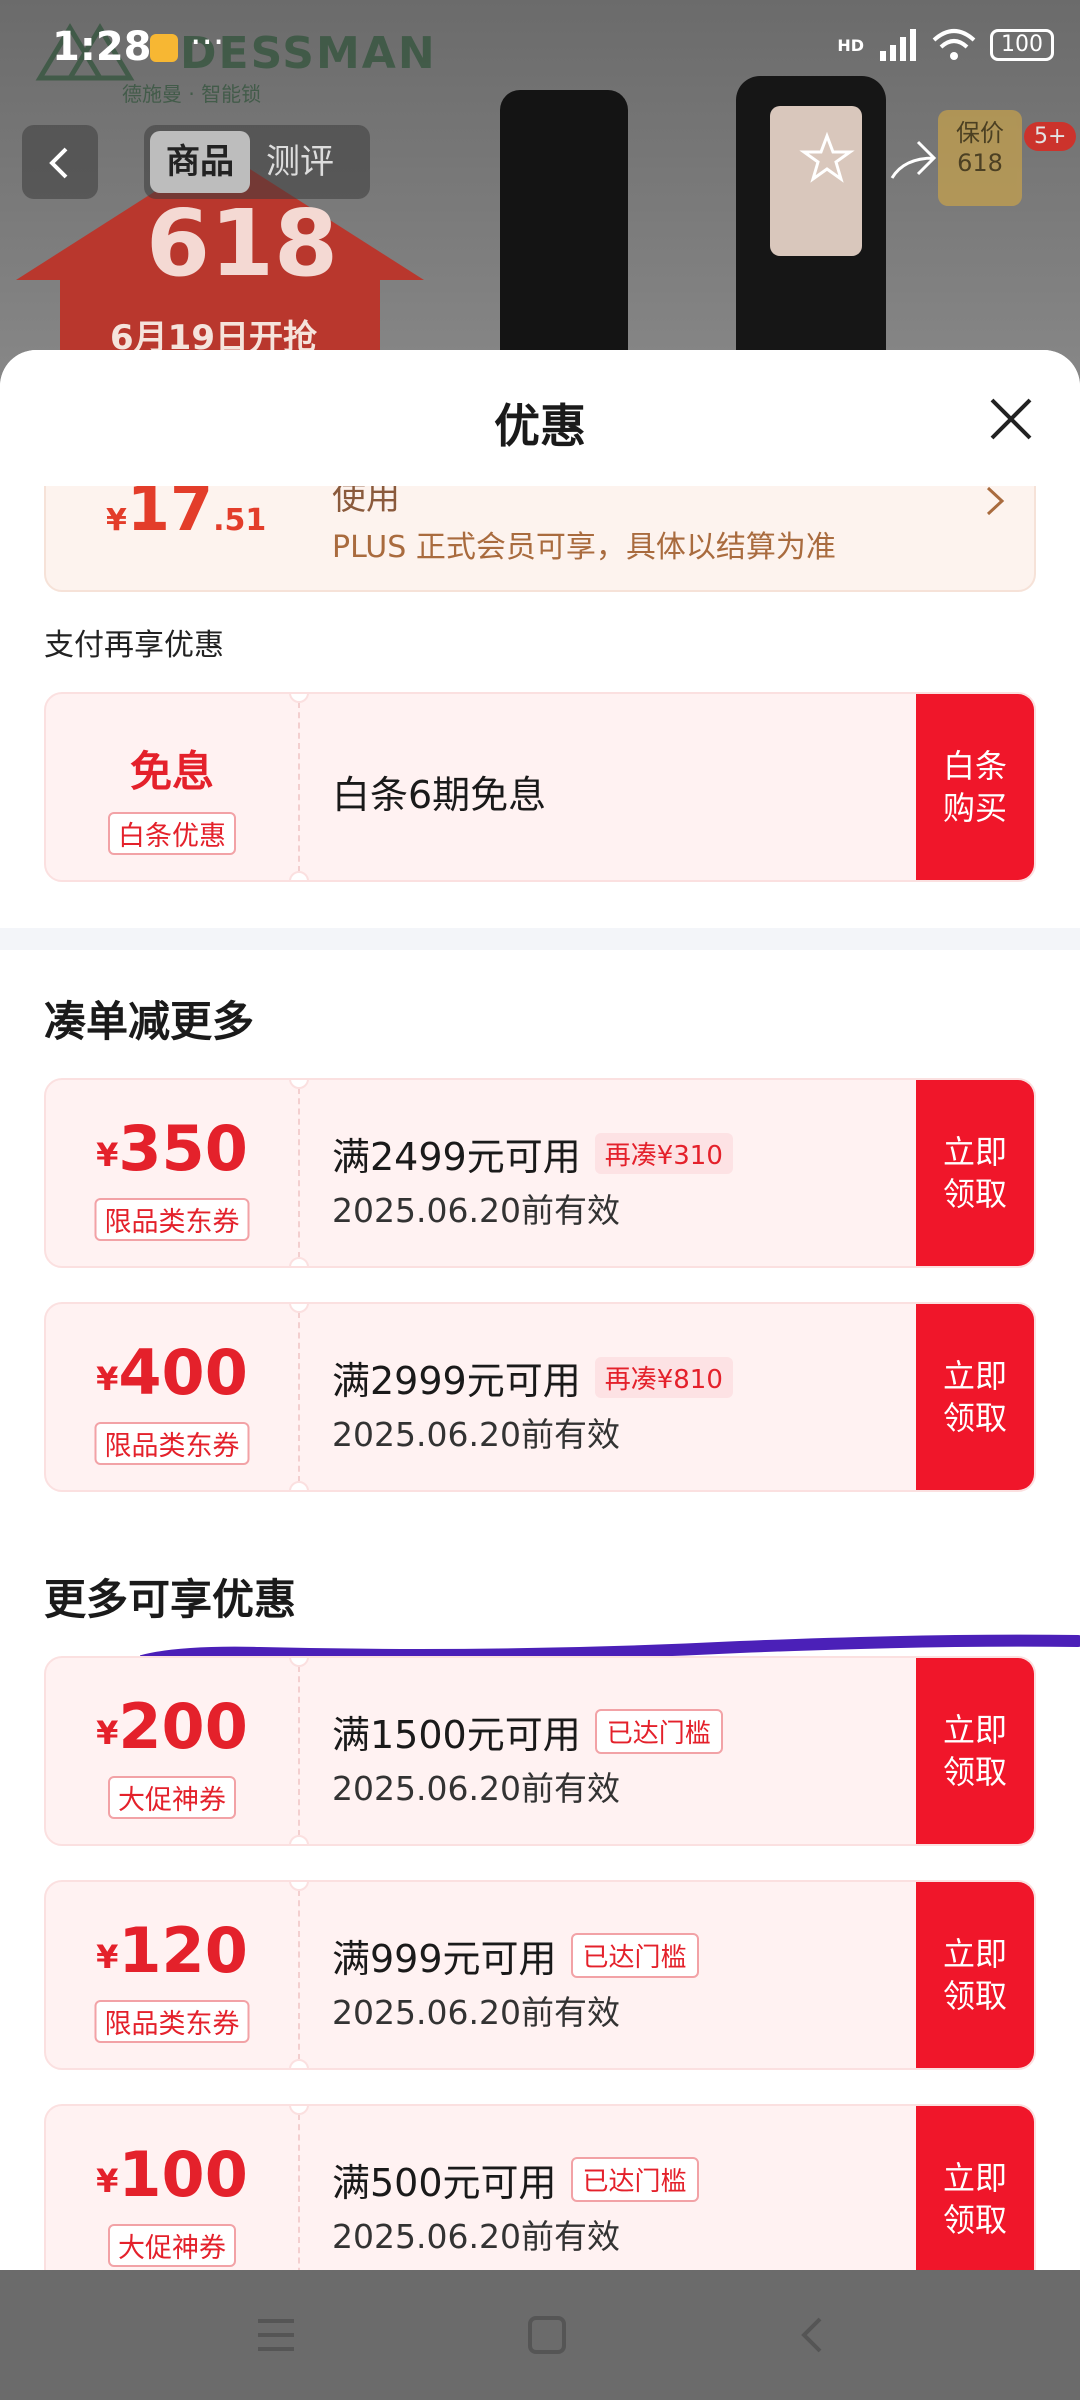 The image size is (1080, 2400). What do you see at coordinates (456, 1381) in the screenshot?
I see `coupon-condition: 满2999元可用` at bounding box center [456, 1381].